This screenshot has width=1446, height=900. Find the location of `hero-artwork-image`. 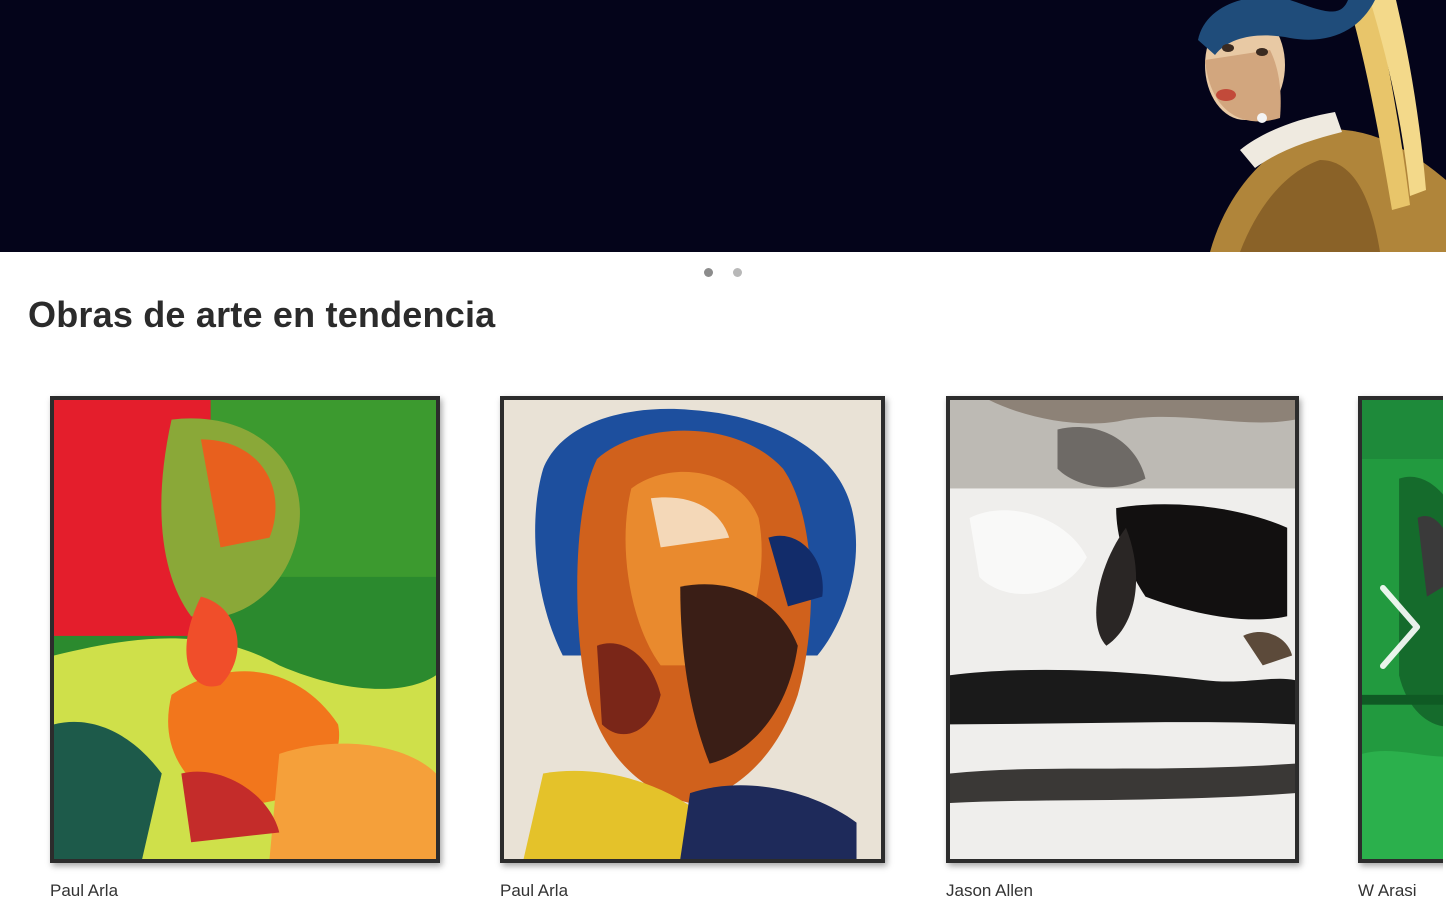

hero-artwork-image is located at coordinates (1308, 126).